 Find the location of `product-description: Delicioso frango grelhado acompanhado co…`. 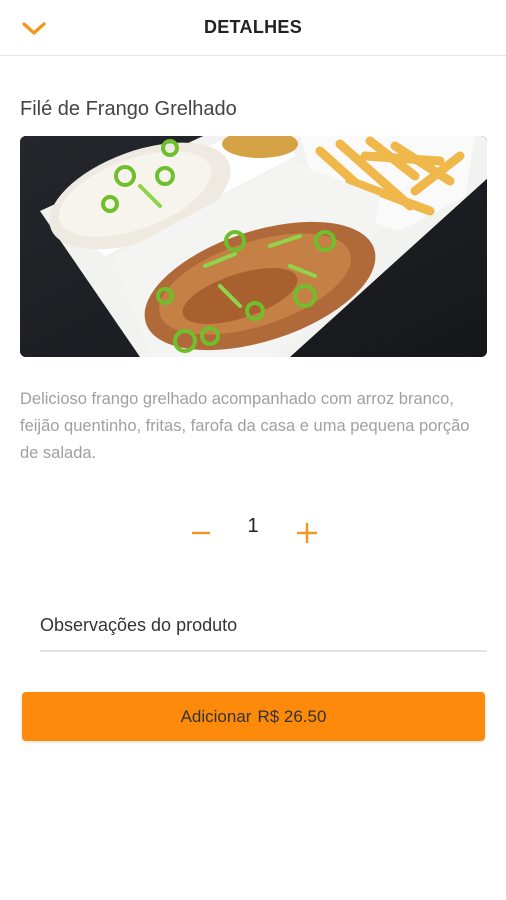

product-description: Delicioso frango grelhado acompanhado co… is located at coordinates (245, 426).